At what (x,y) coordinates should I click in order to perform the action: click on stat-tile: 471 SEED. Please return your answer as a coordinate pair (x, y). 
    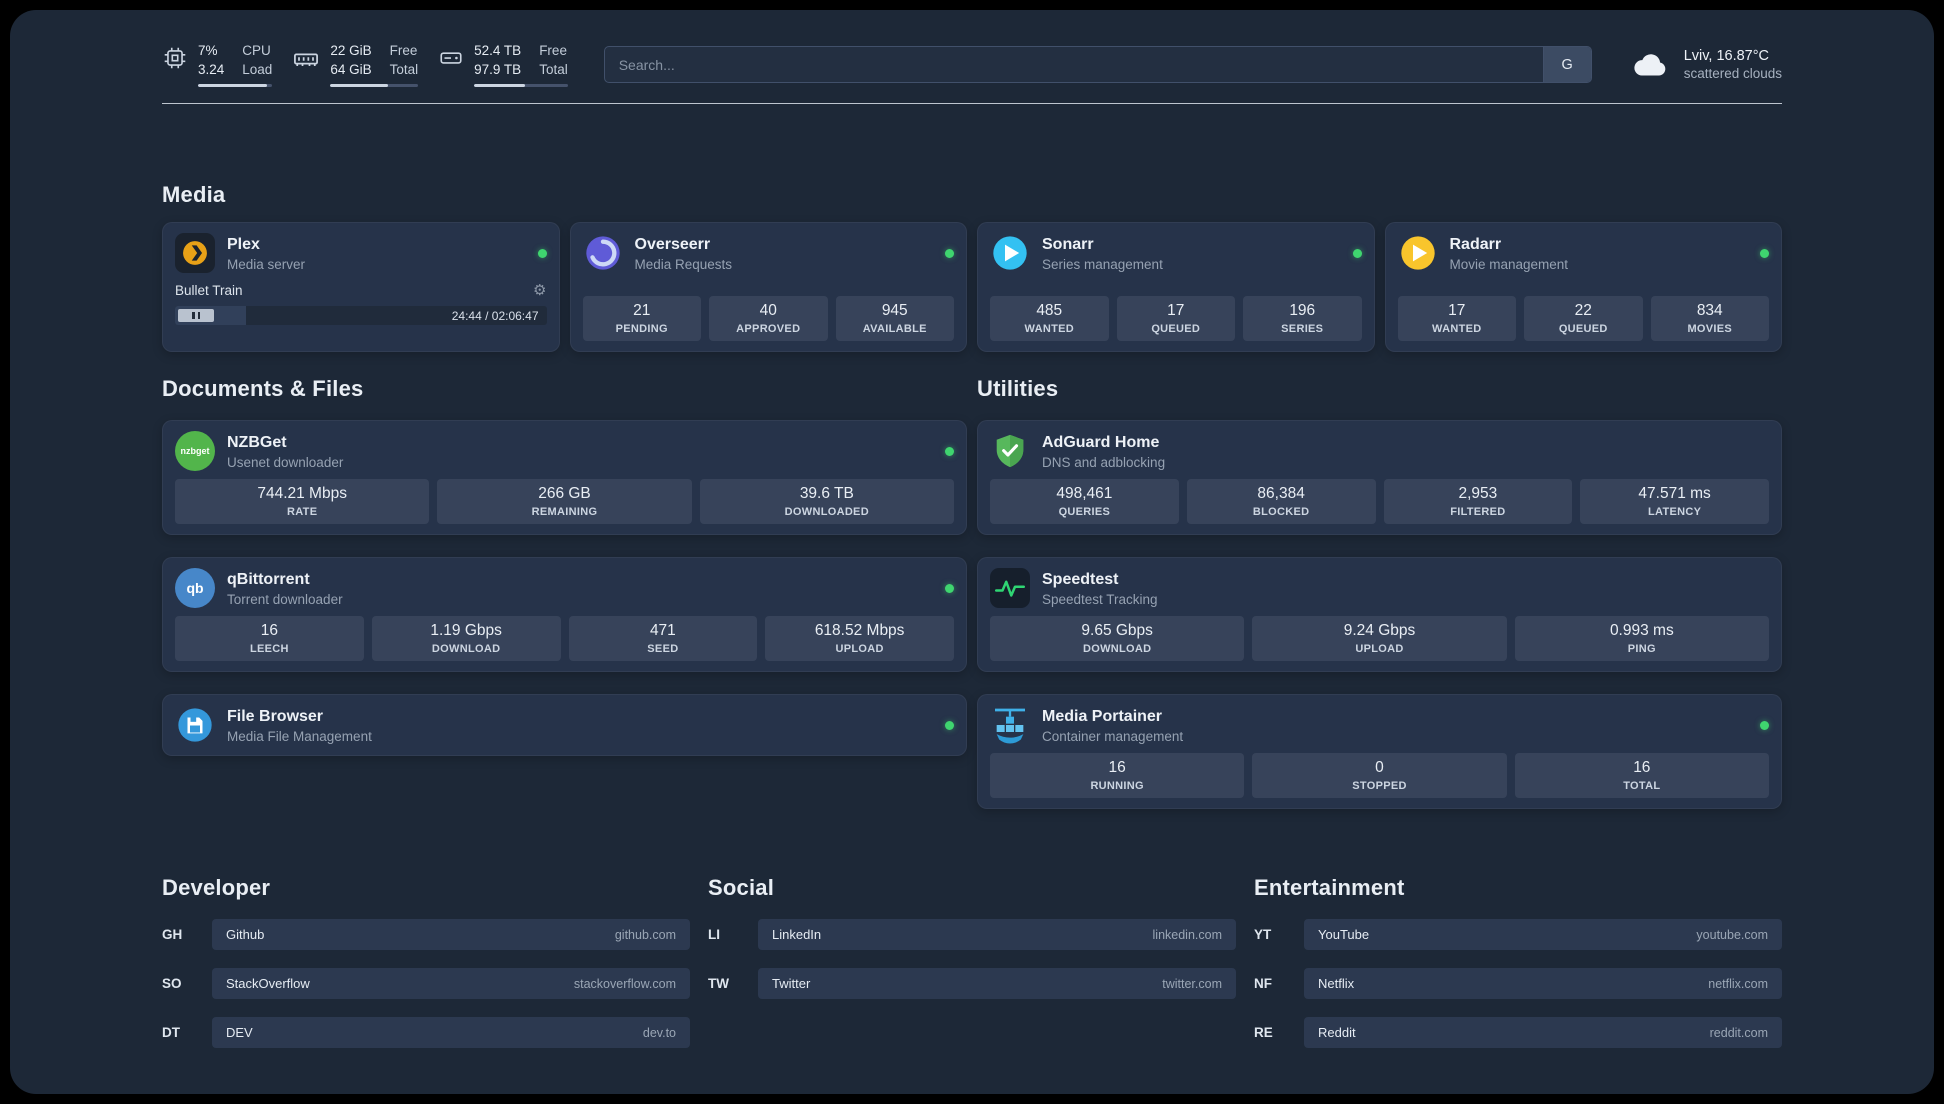
    Looking at the image, I should click on (663, 639).